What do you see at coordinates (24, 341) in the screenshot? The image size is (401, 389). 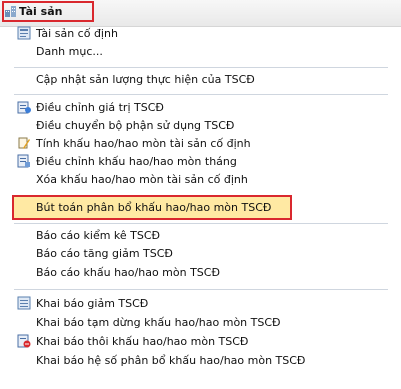 I see `stop-depreciation-icon` at bounding box center [24, 341].